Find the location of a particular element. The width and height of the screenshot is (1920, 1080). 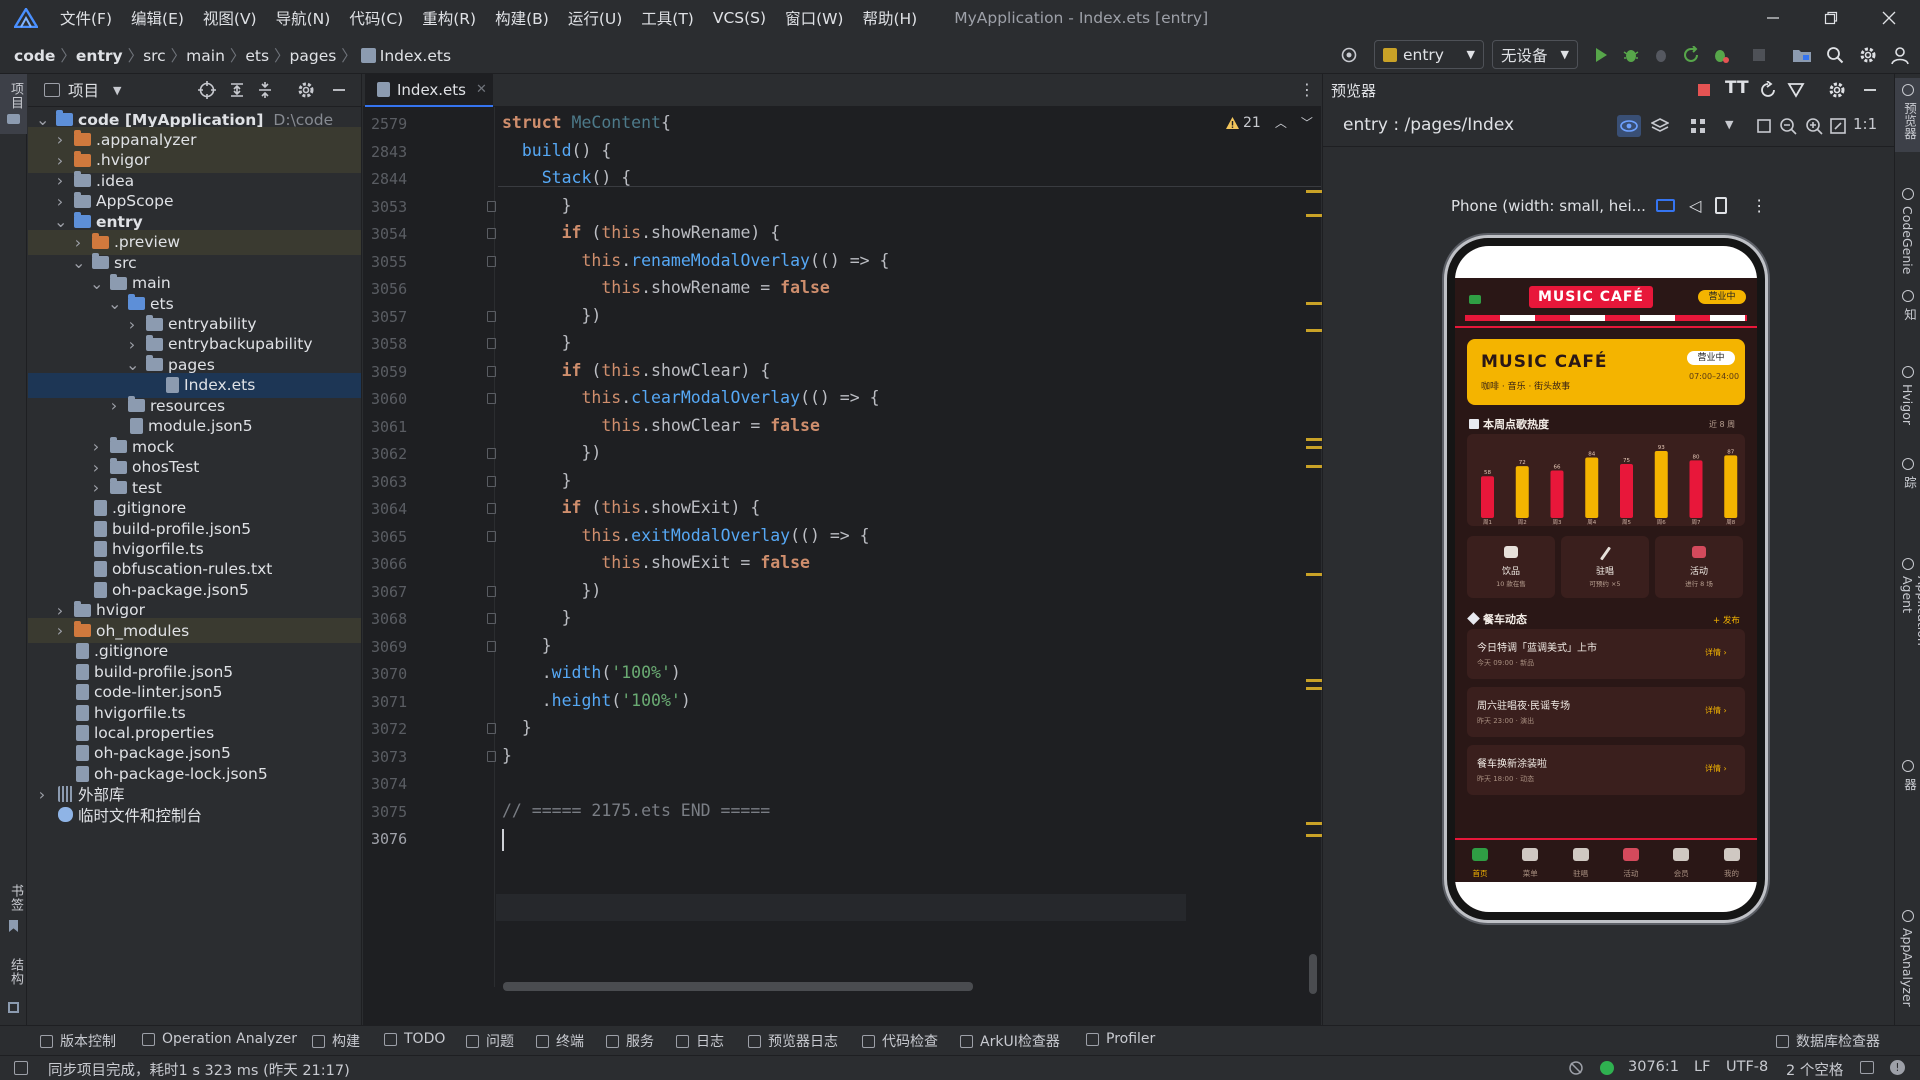

project-view-select: 项目 is located at coordinates (83, 90).